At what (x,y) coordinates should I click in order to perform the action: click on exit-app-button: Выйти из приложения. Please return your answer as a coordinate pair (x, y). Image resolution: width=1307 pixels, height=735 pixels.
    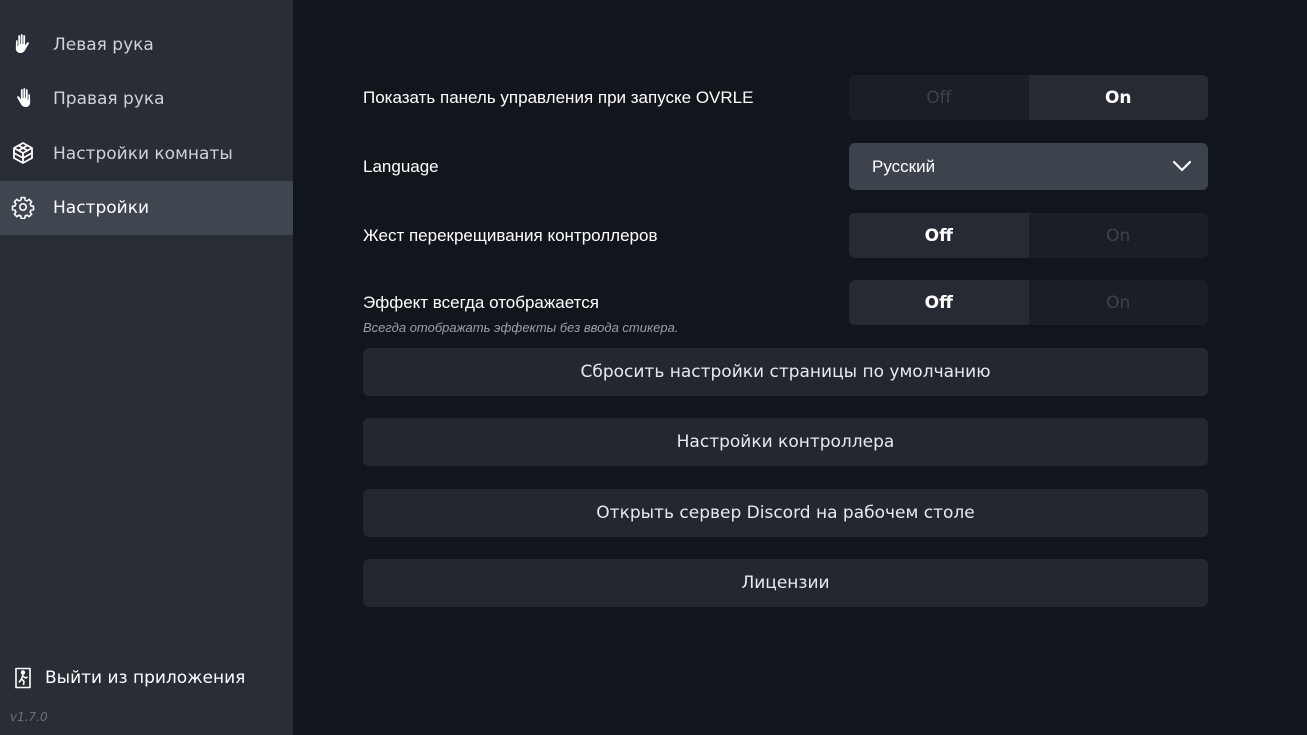
    Looking at the image, I should click on (146, 678).